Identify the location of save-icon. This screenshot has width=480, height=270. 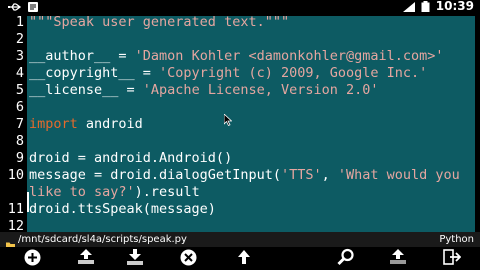
(398, 259).